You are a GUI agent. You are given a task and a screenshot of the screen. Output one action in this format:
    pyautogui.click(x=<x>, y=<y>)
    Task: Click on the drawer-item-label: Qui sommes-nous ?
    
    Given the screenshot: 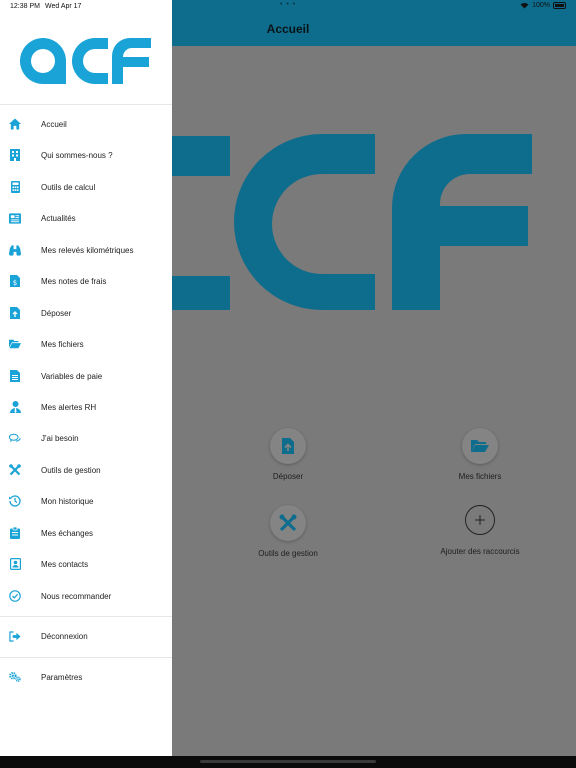 What is the action you would take?
    pyautogui.click(x=77, y=155)
    